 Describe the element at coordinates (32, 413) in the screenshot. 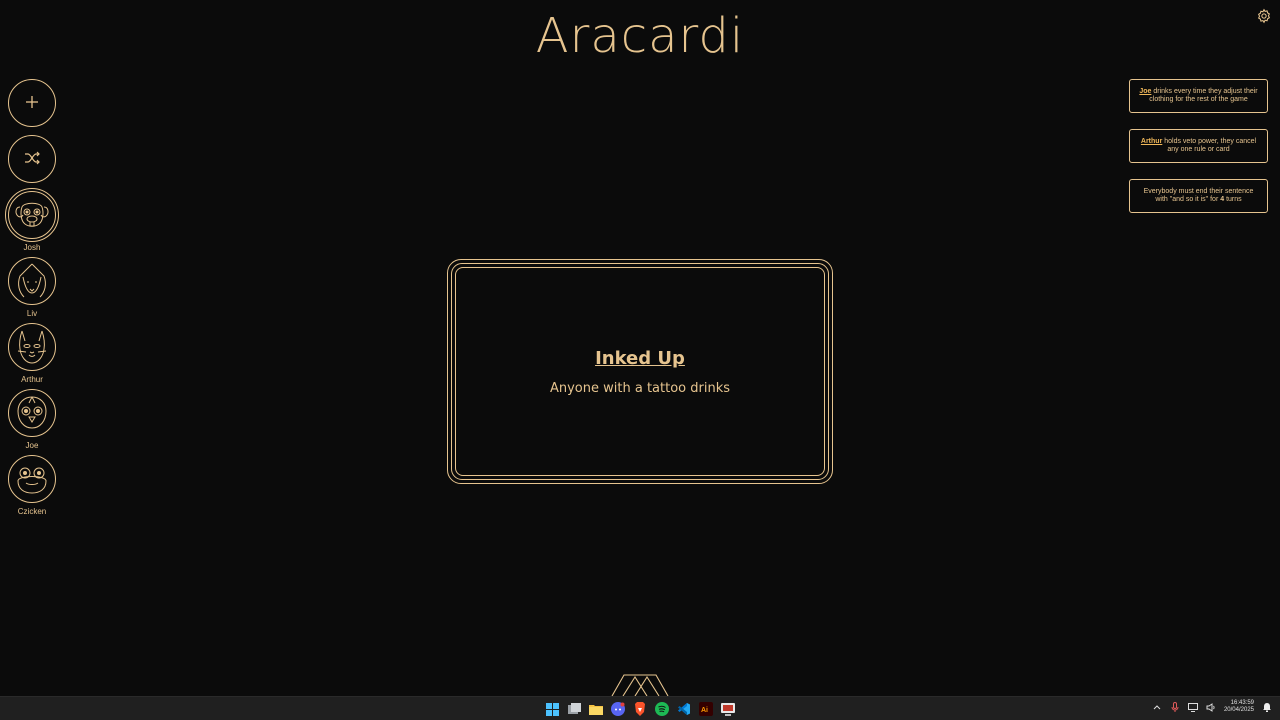

I see `bird-icon` at that location.